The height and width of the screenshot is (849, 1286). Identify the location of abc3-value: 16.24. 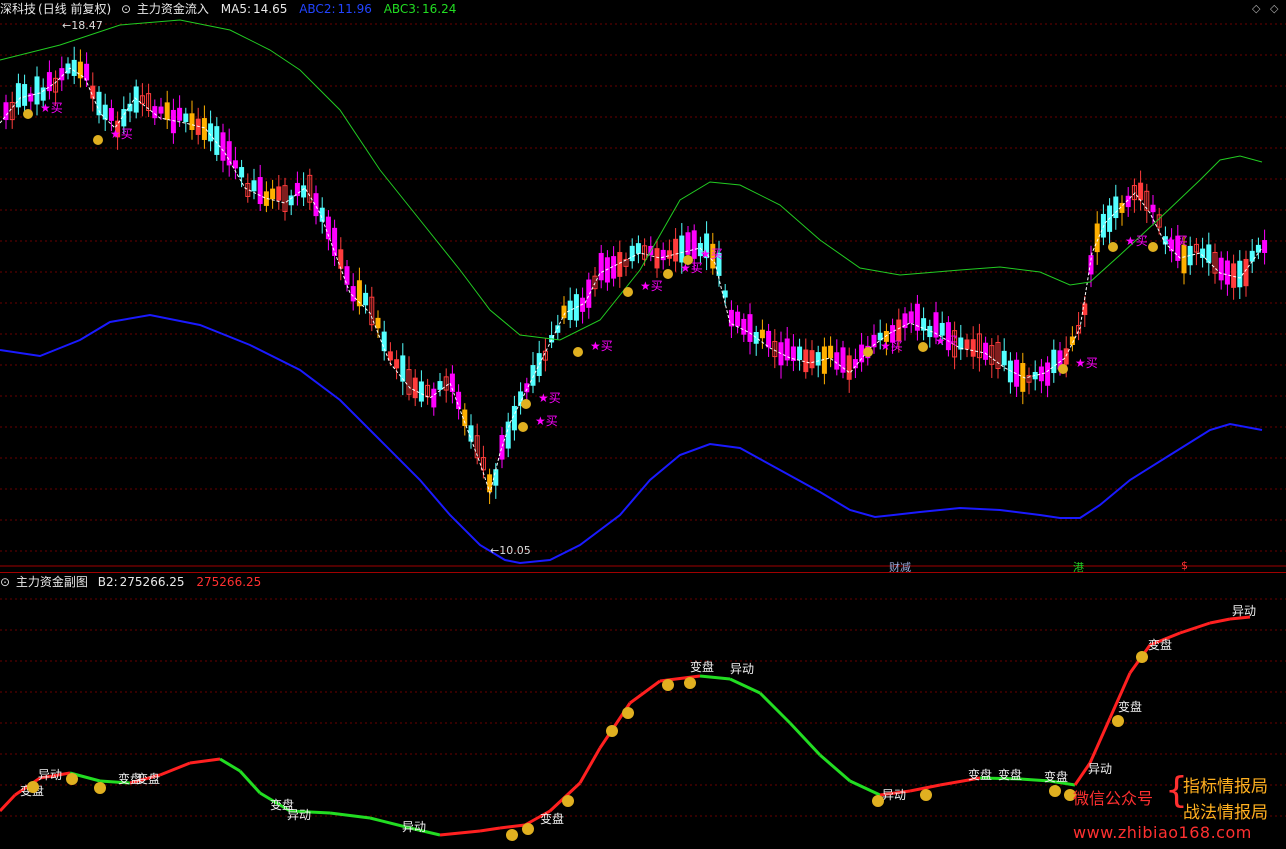
(439, 9).